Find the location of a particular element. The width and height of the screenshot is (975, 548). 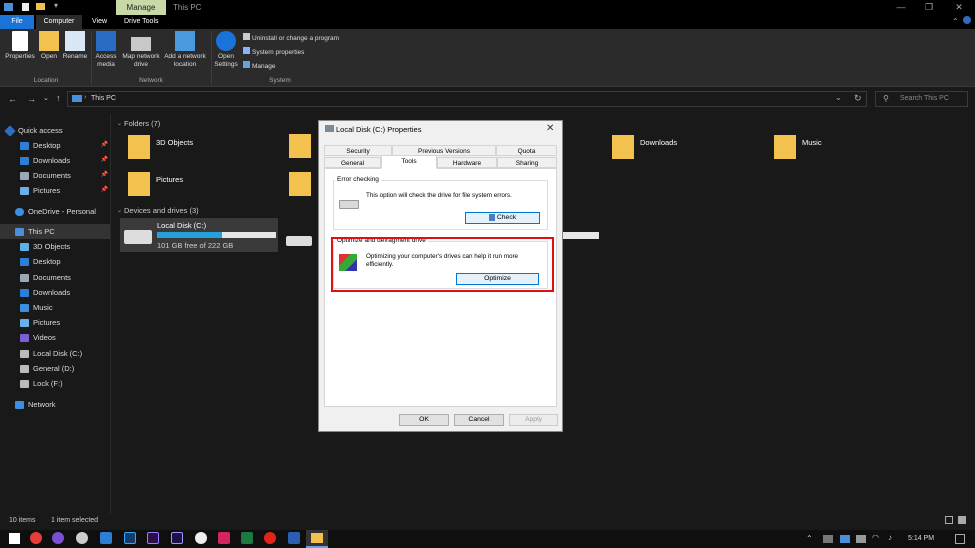

folder-pictures: Pictures is located at coordinates (191, 184).